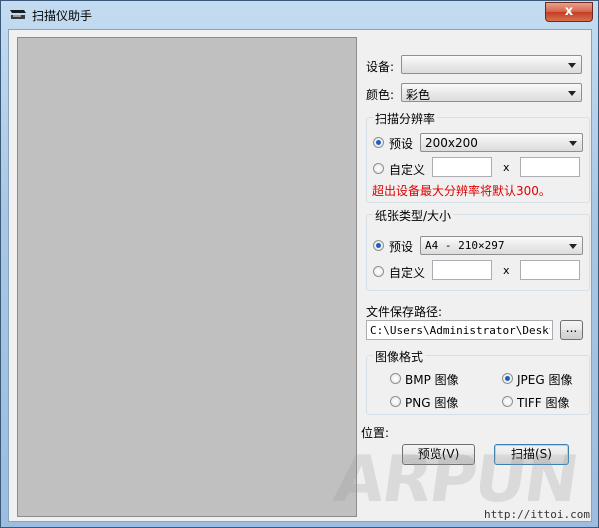 This screenshot has width=599, height=528. I want to click on resolution-x-separator: x, so click(506, 167).